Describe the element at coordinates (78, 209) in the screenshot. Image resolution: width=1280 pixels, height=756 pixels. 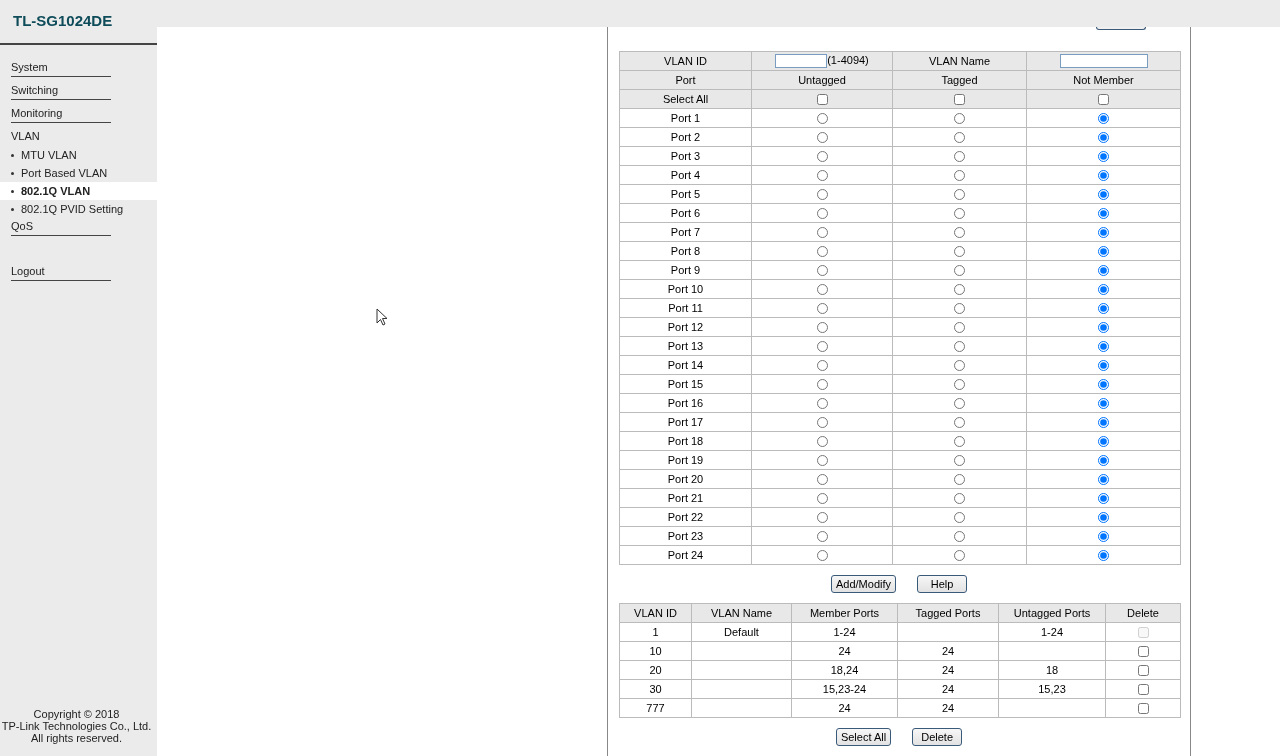
I see `submenu-item: 802.1Q PVID Setting` at that location.